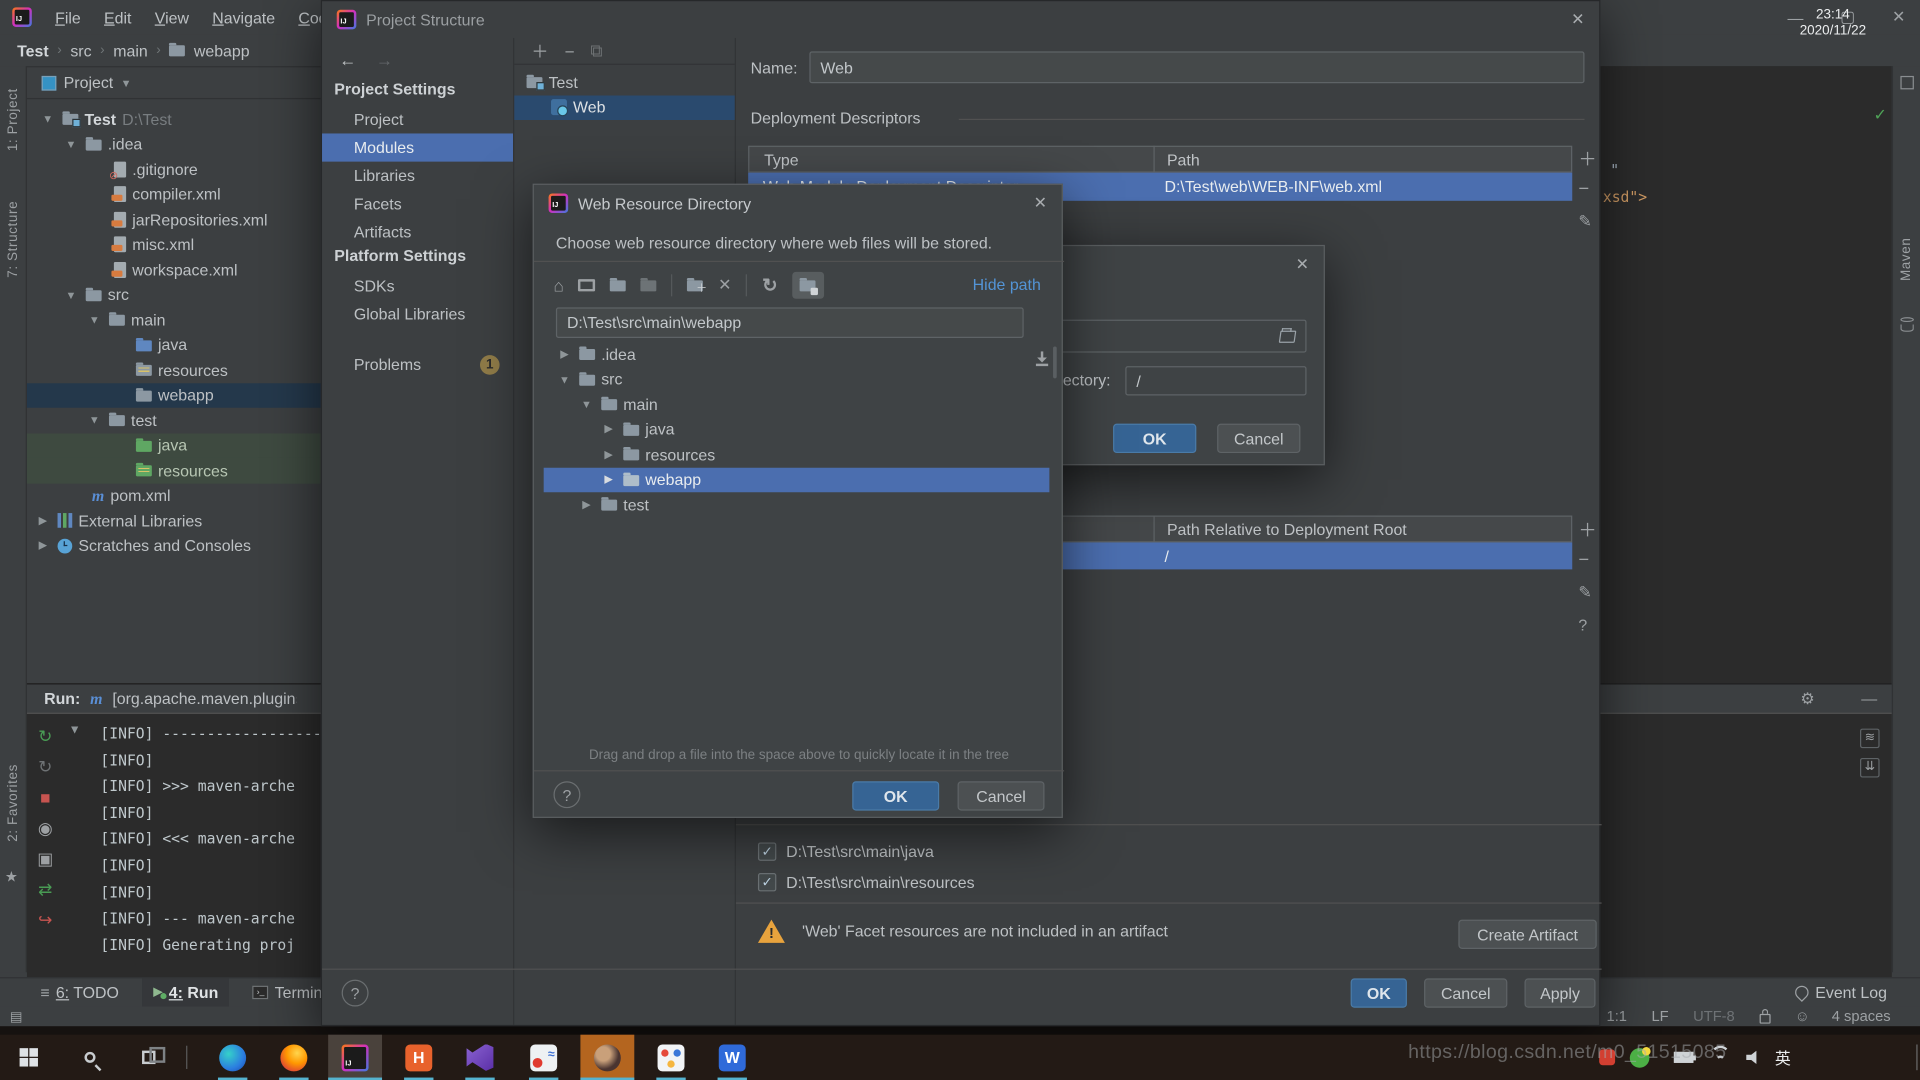 The image size is (1920, 1080). What do you see at coordinates (797, 504) in the screenshot?
I see `tree-item-test: ▶ test` at bounding box center [797, 504].